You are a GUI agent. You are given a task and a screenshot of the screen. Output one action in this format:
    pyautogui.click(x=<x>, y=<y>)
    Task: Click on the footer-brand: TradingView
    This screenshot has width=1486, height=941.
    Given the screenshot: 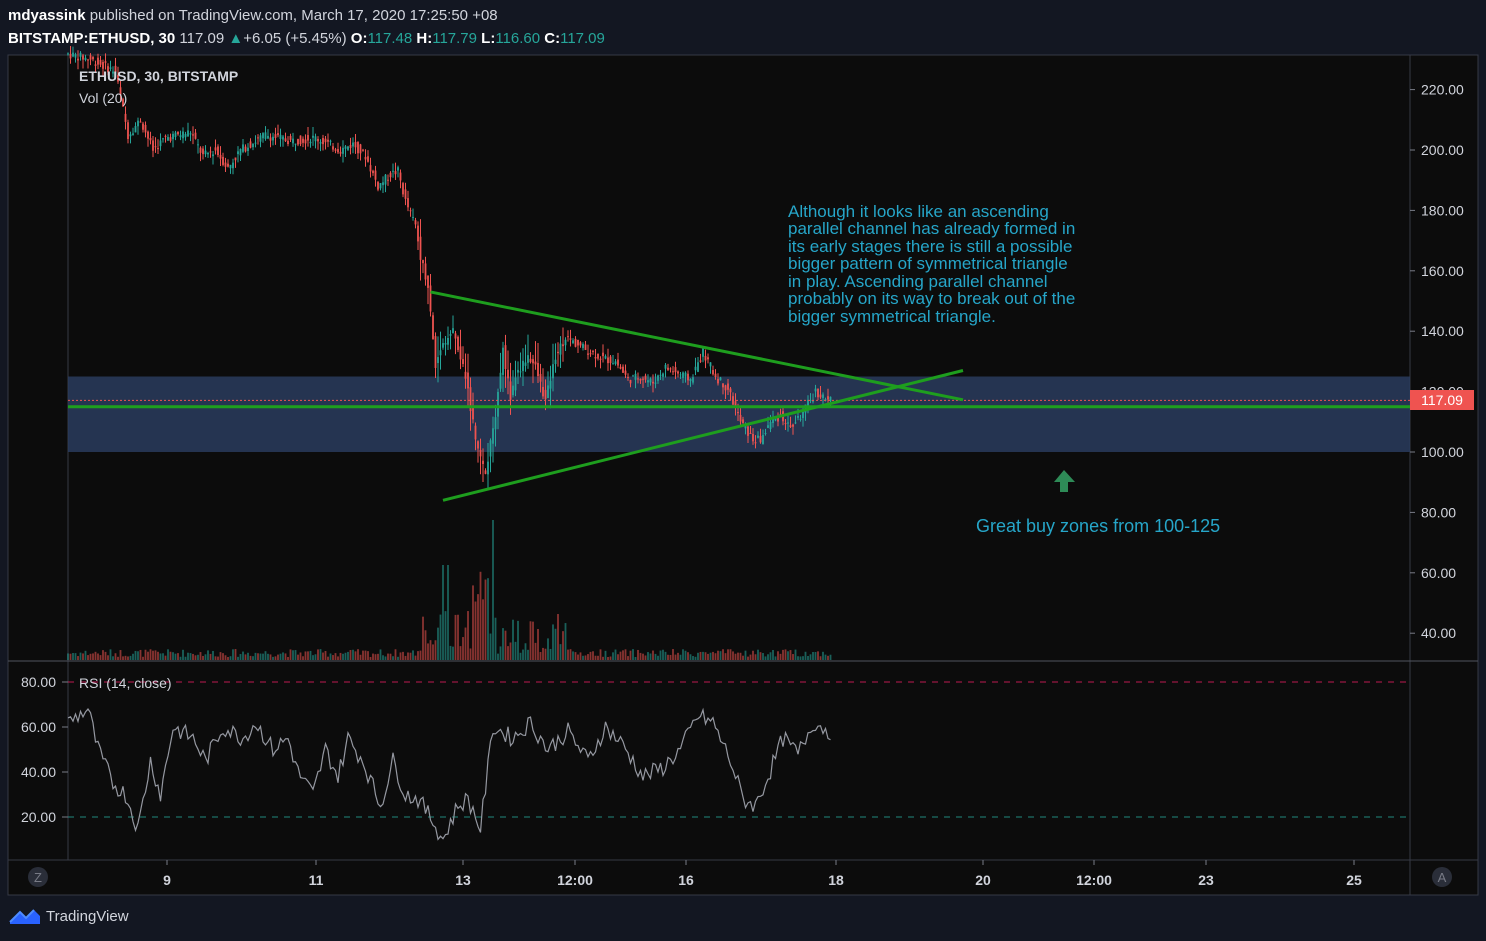 What is the action you would take?
    pyautogui.click(x=68, y=916)
    